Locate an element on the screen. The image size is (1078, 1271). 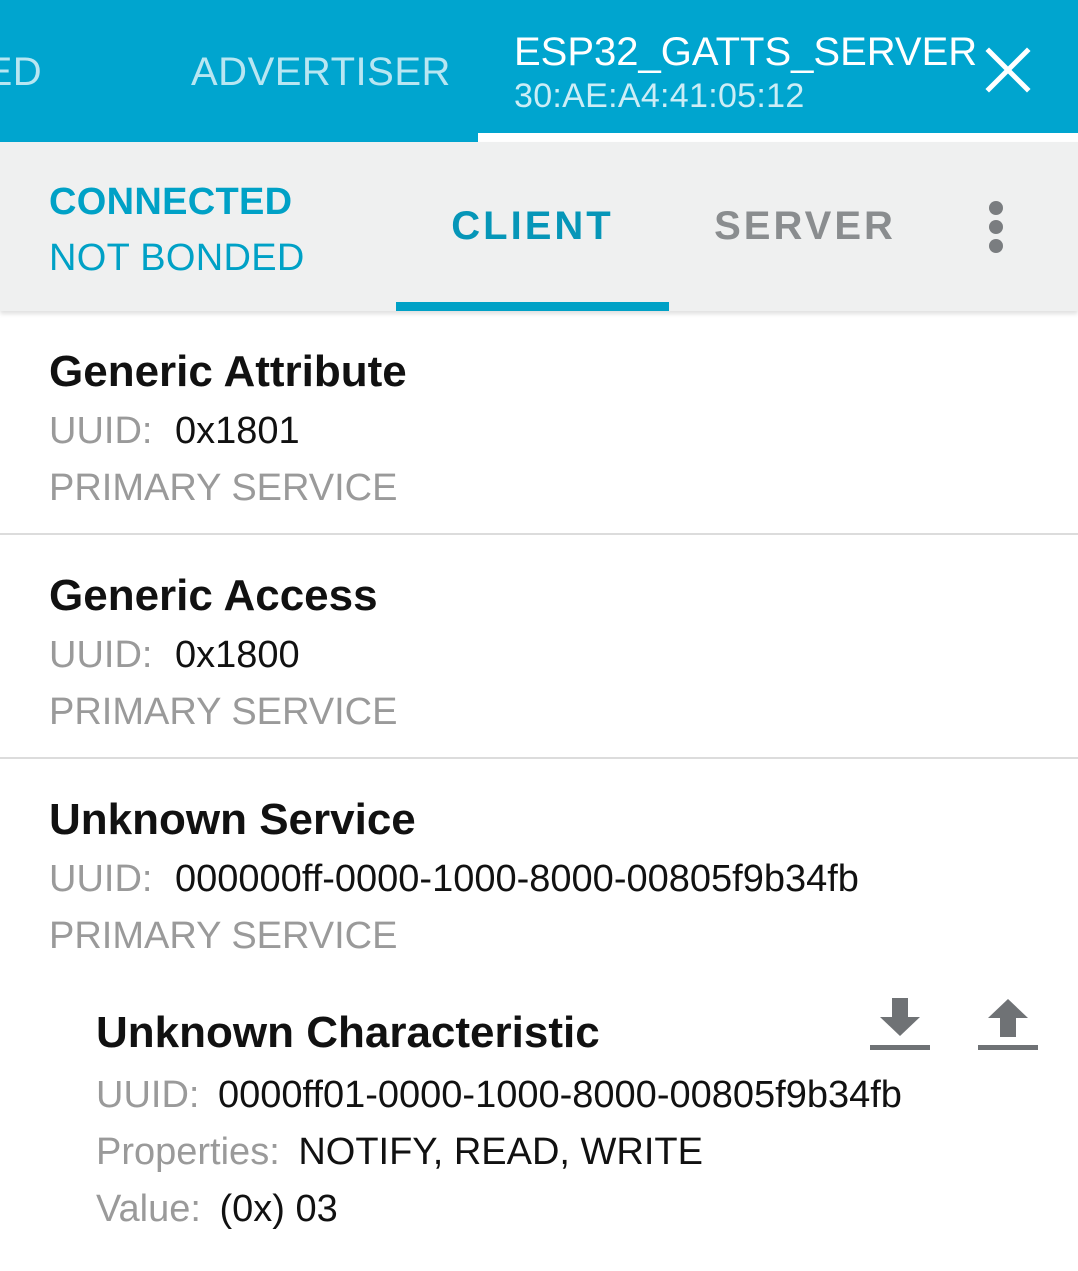
service-uuid-row: UUID: 0x1801 is located at coordinates (174, 431).